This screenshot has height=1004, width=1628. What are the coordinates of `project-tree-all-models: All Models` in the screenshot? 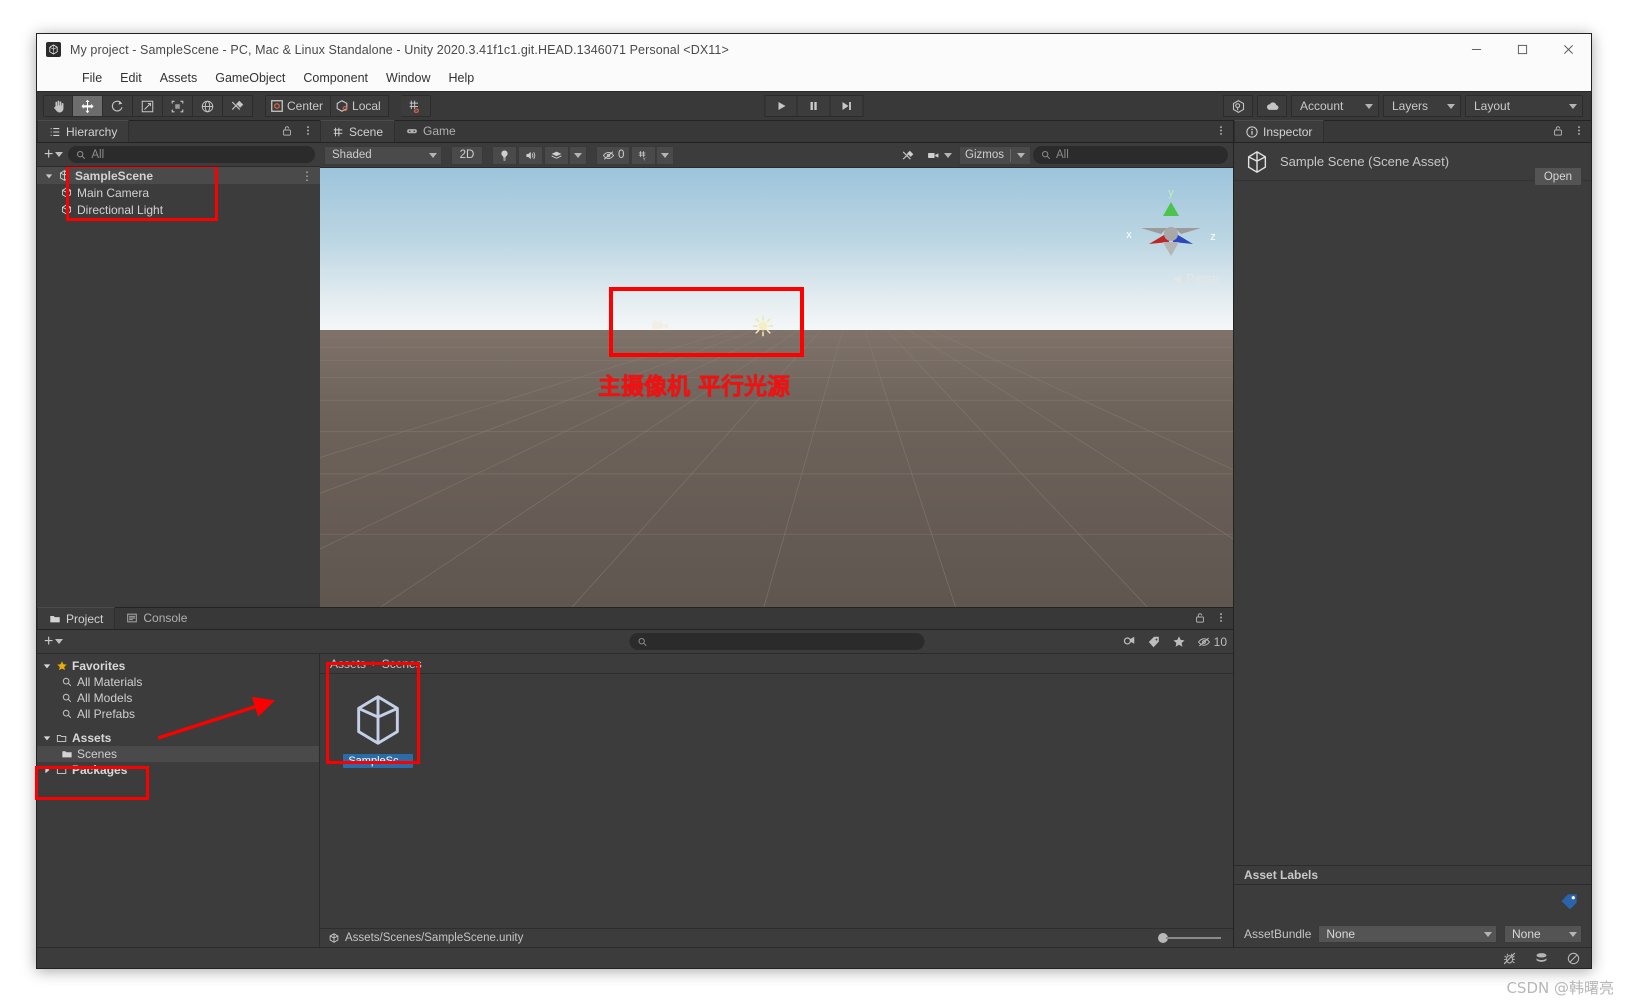 It's located at (178, 698).